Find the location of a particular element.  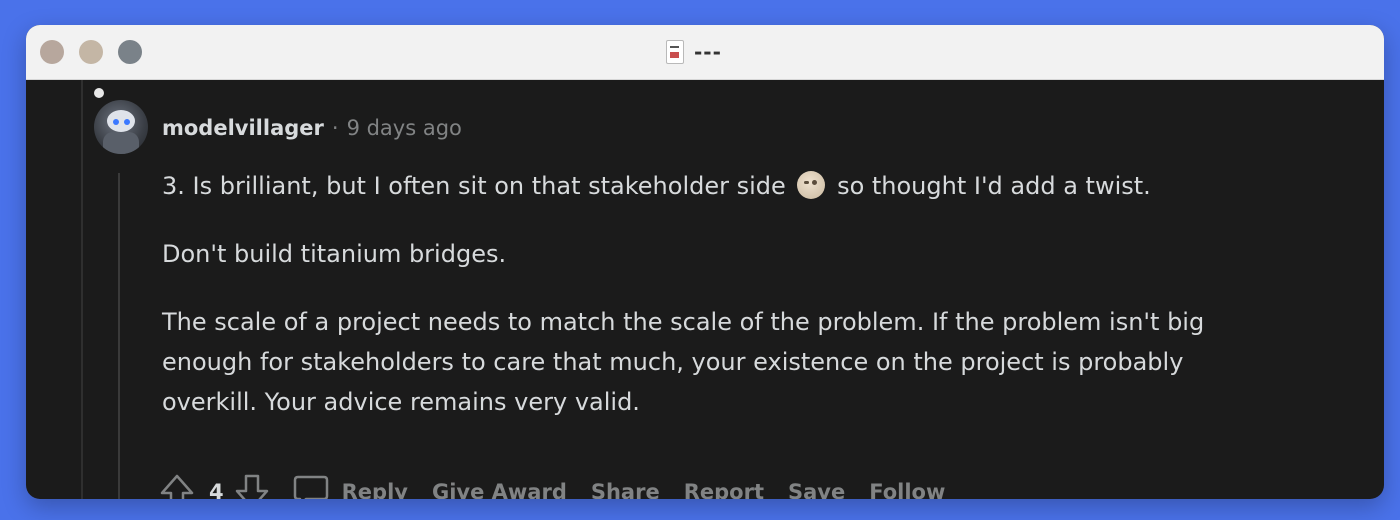

window-title-group: --- is located at coordinates (694, 52).